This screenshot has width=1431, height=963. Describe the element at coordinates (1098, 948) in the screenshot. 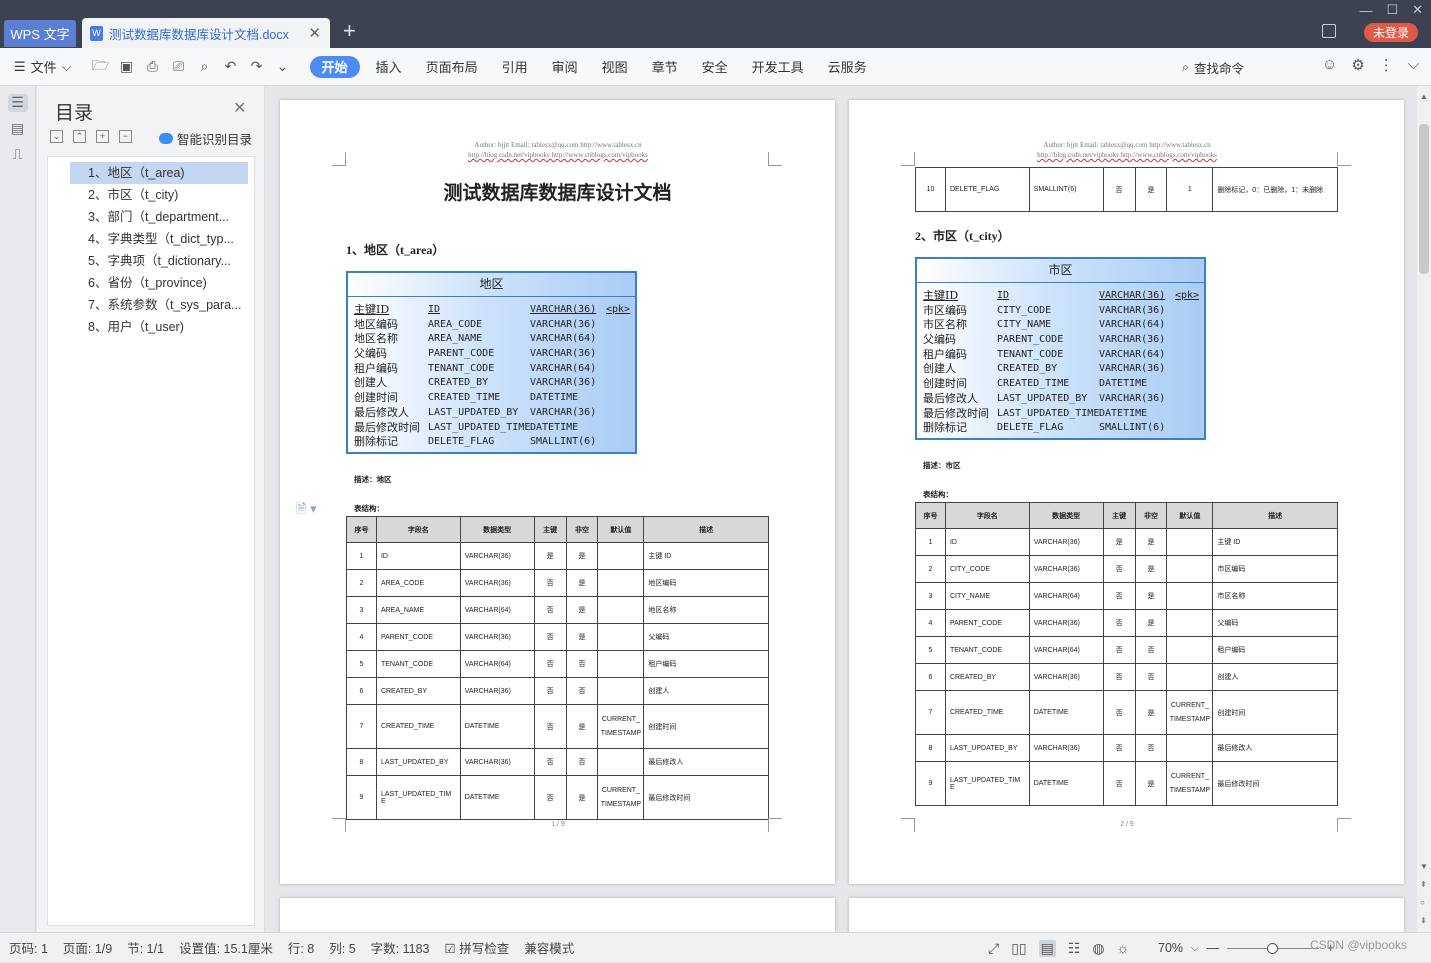

I see `web-view-icon: ◍` at that location.